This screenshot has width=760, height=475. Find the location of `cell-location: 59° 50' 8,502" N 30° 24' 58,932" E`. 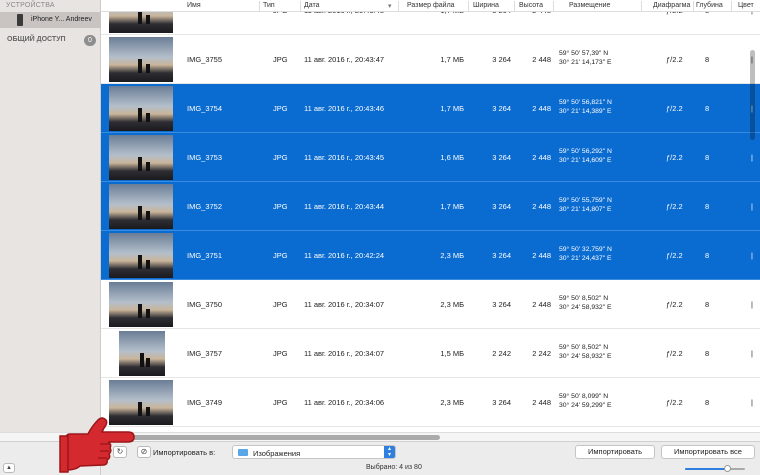

cell-location: 59° 50' 8,502" N 30° 24' 58,932" E is located at coordinates (585, 303).